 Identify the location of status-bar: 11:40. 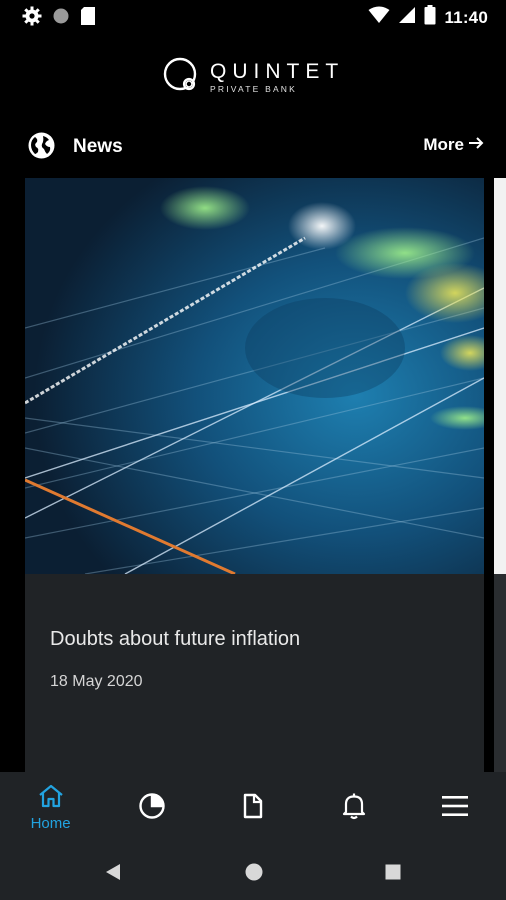
(253, 16).